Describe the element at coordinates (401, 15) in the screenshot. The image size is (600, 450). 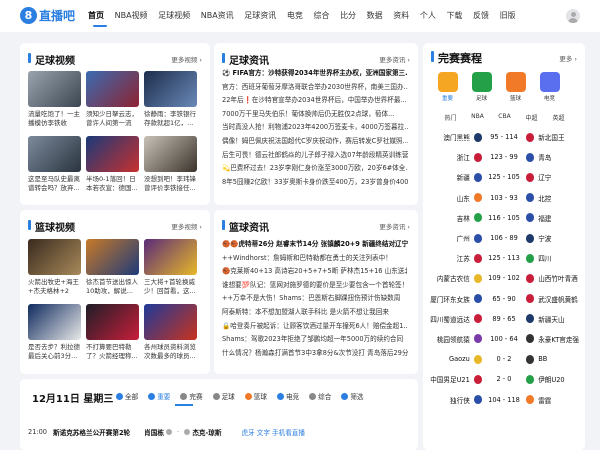
I see `nav-item-info: 资料` at that location.